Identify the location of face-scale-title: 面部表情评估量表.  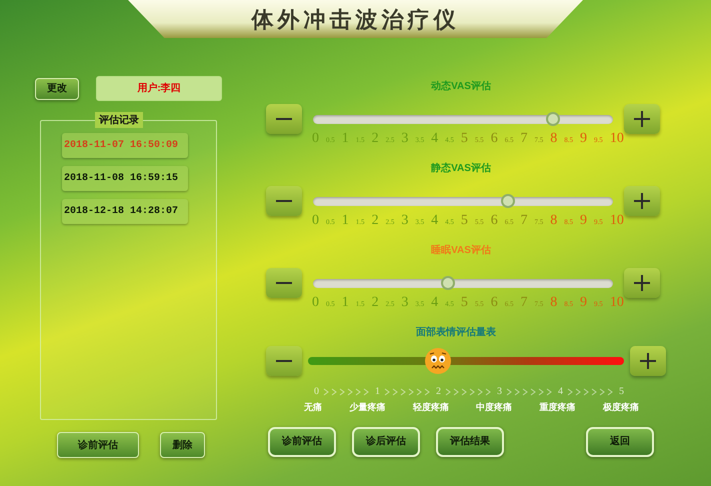
(456, 333).